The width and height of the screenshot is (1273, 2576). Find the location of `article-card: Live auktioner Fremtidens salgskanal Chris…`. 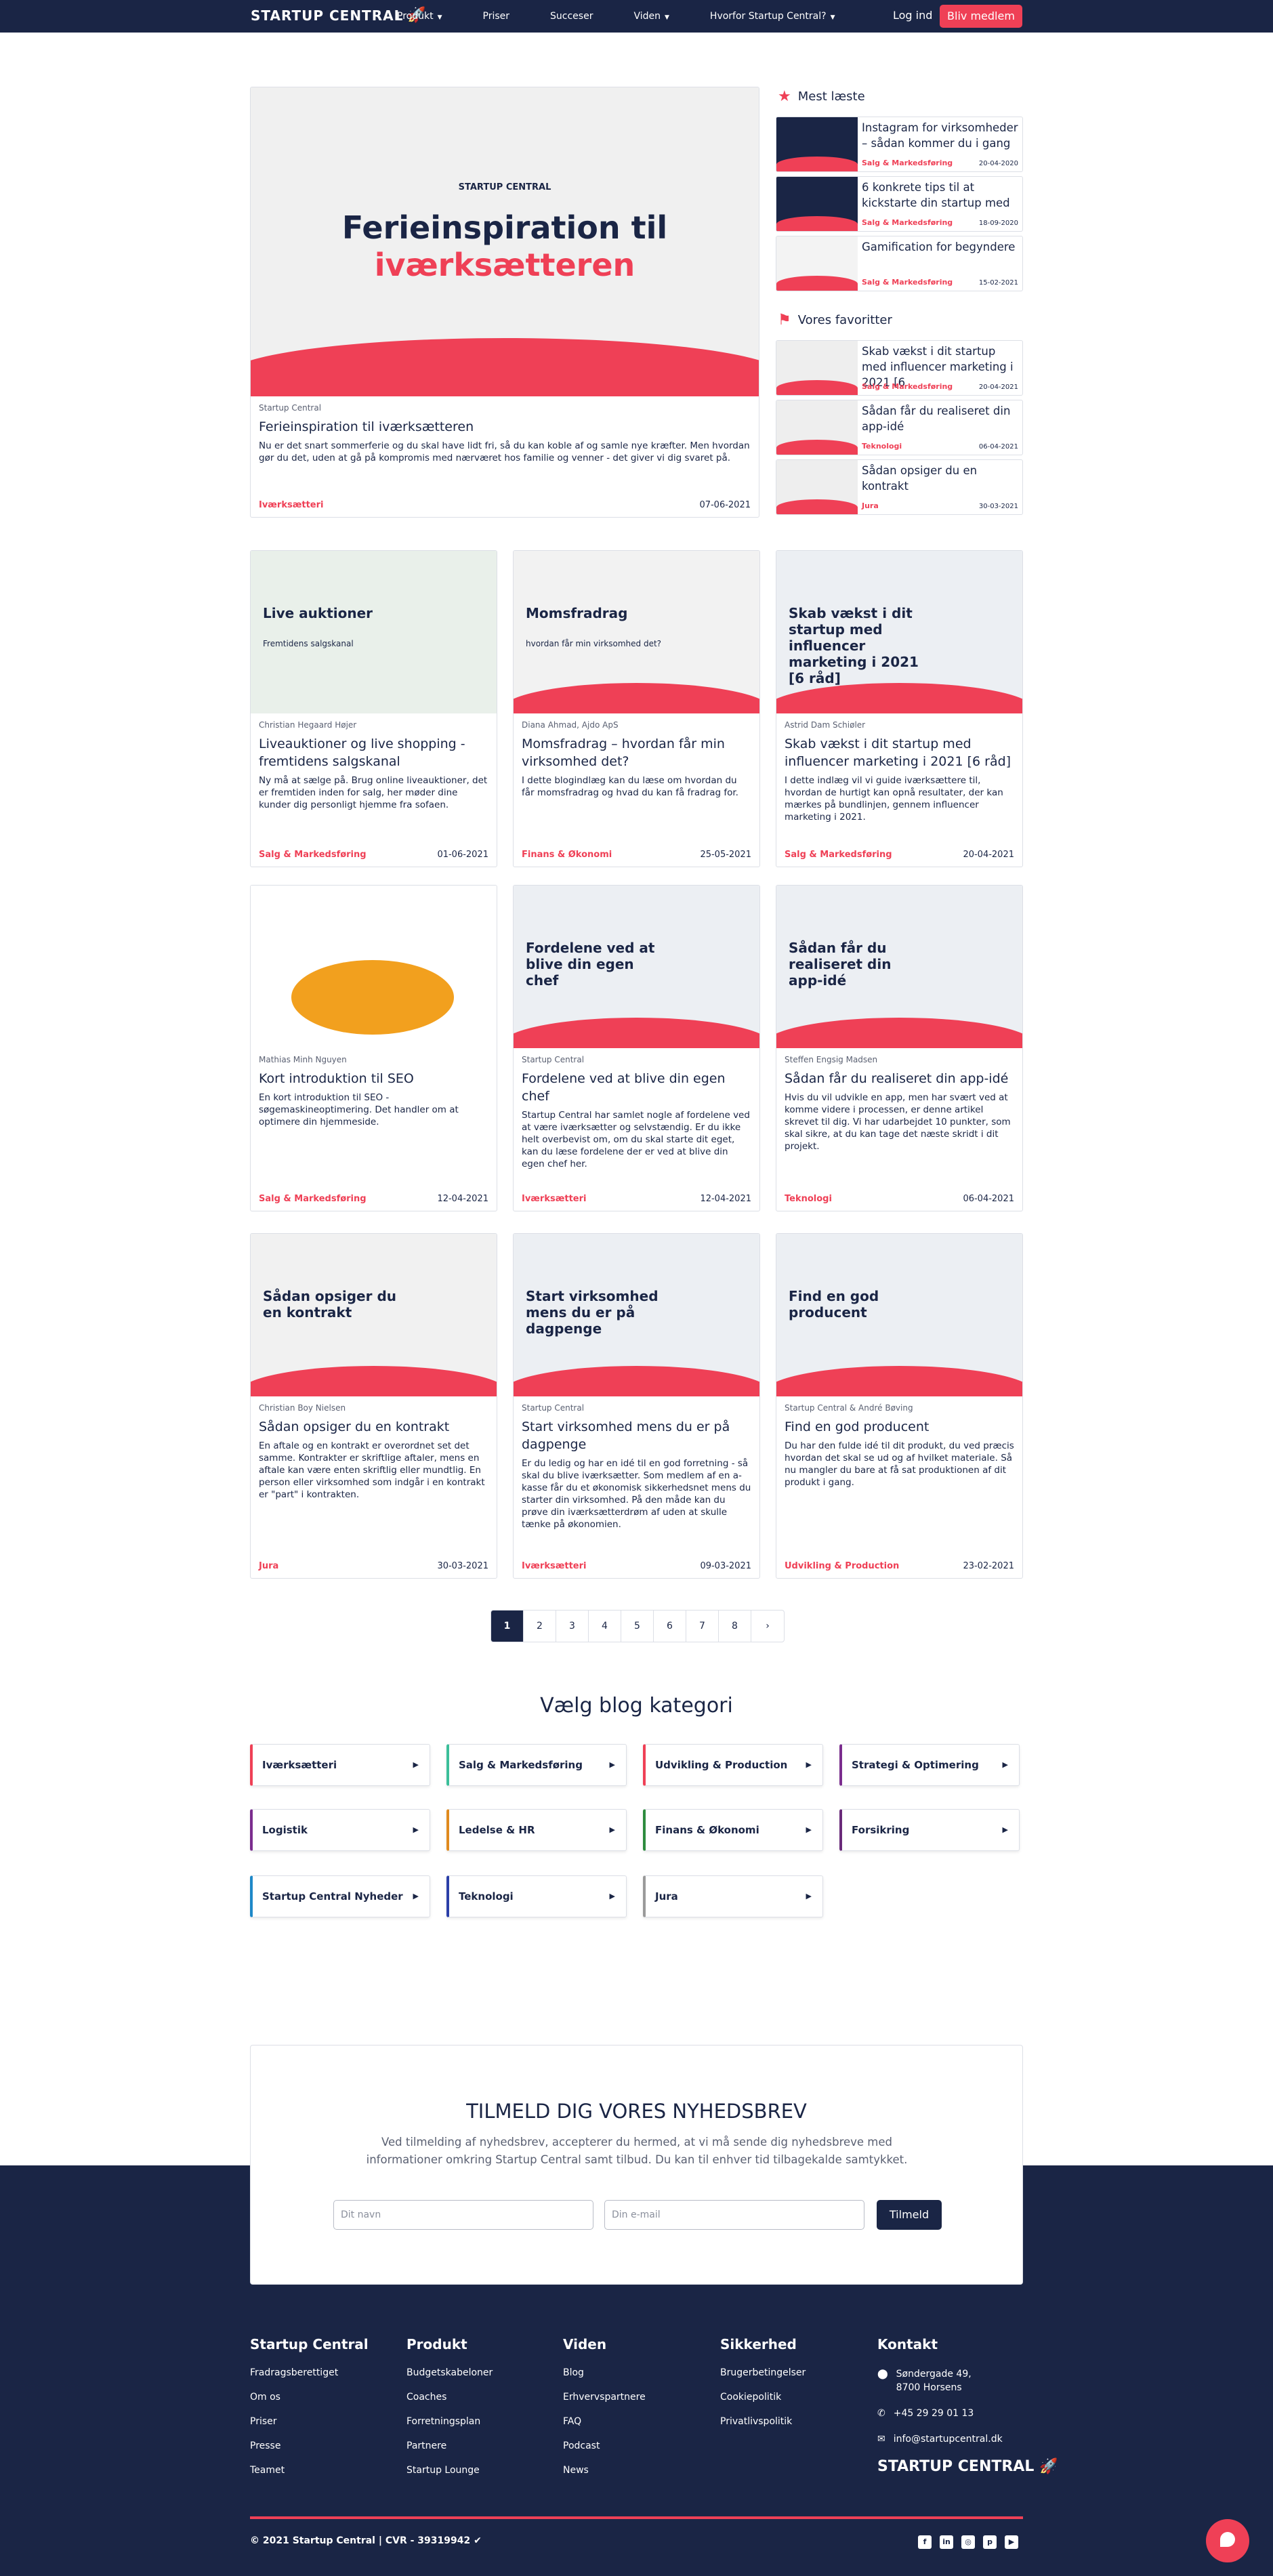

article-card: Live auktioner Fremtidens salgskanal Chris… is located at coordinates (373, 708).